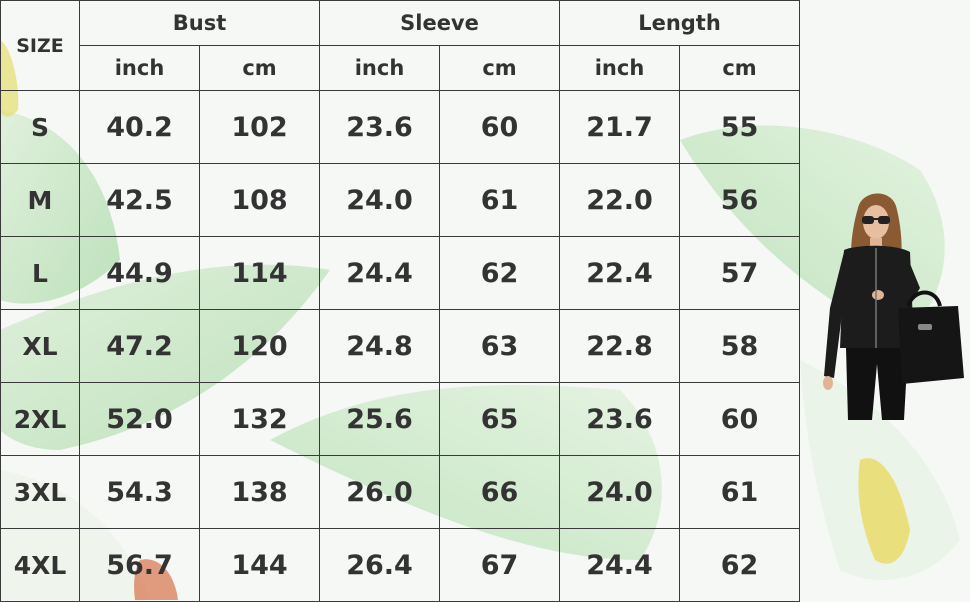 The image size is (970, 602). I want to click on table-row: 4XL 56.7 144 26.4 67 24.4 62, so click(400, 565).